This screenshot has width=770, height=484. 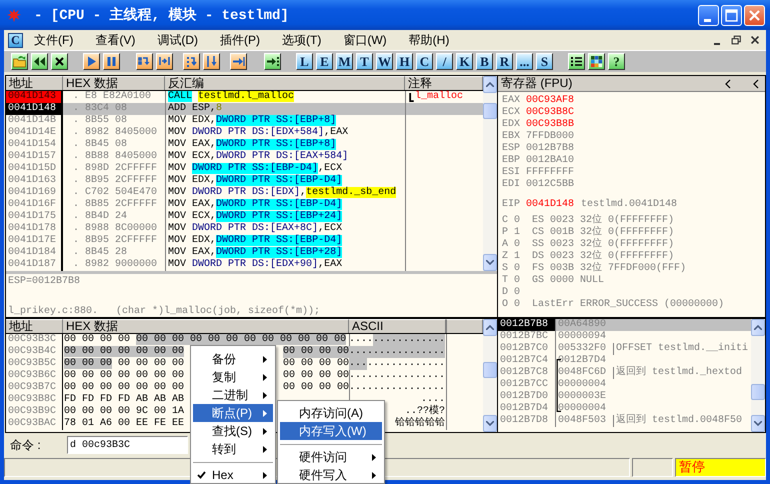 I want to click on menu-item: 复制, so click(x=233, y=377).